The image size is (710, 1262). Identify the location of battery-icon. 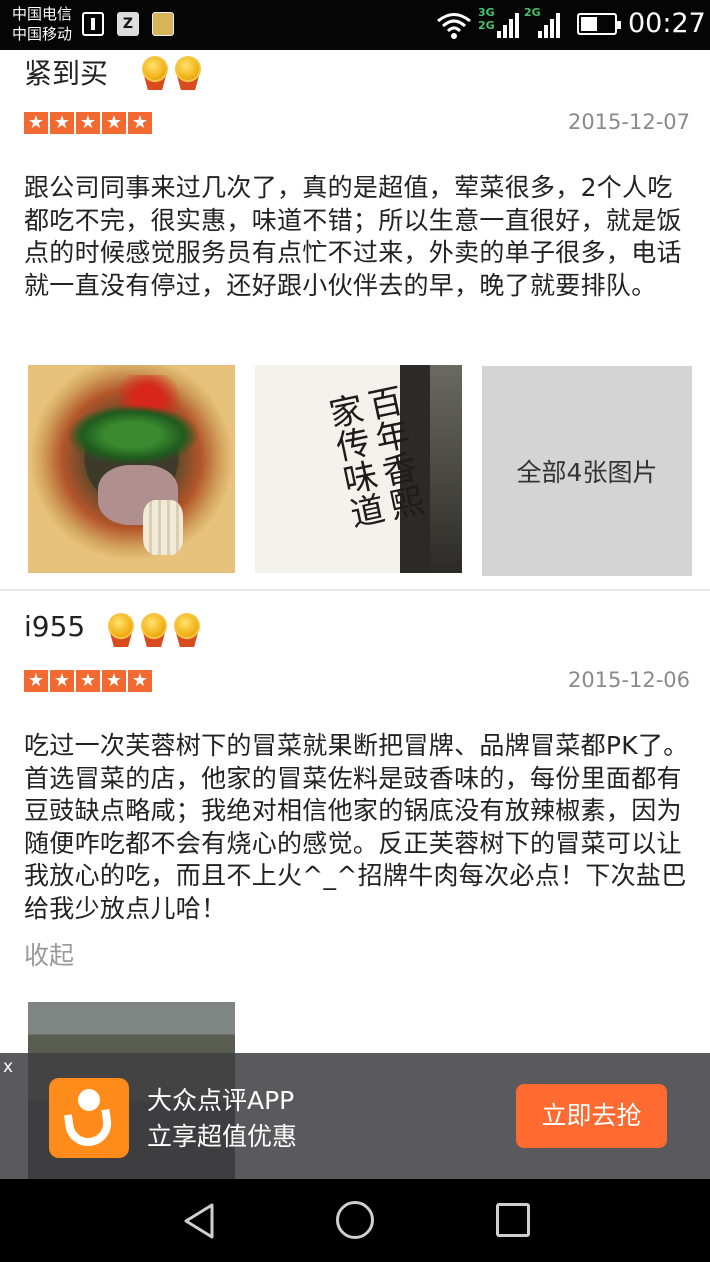
(599, 24).